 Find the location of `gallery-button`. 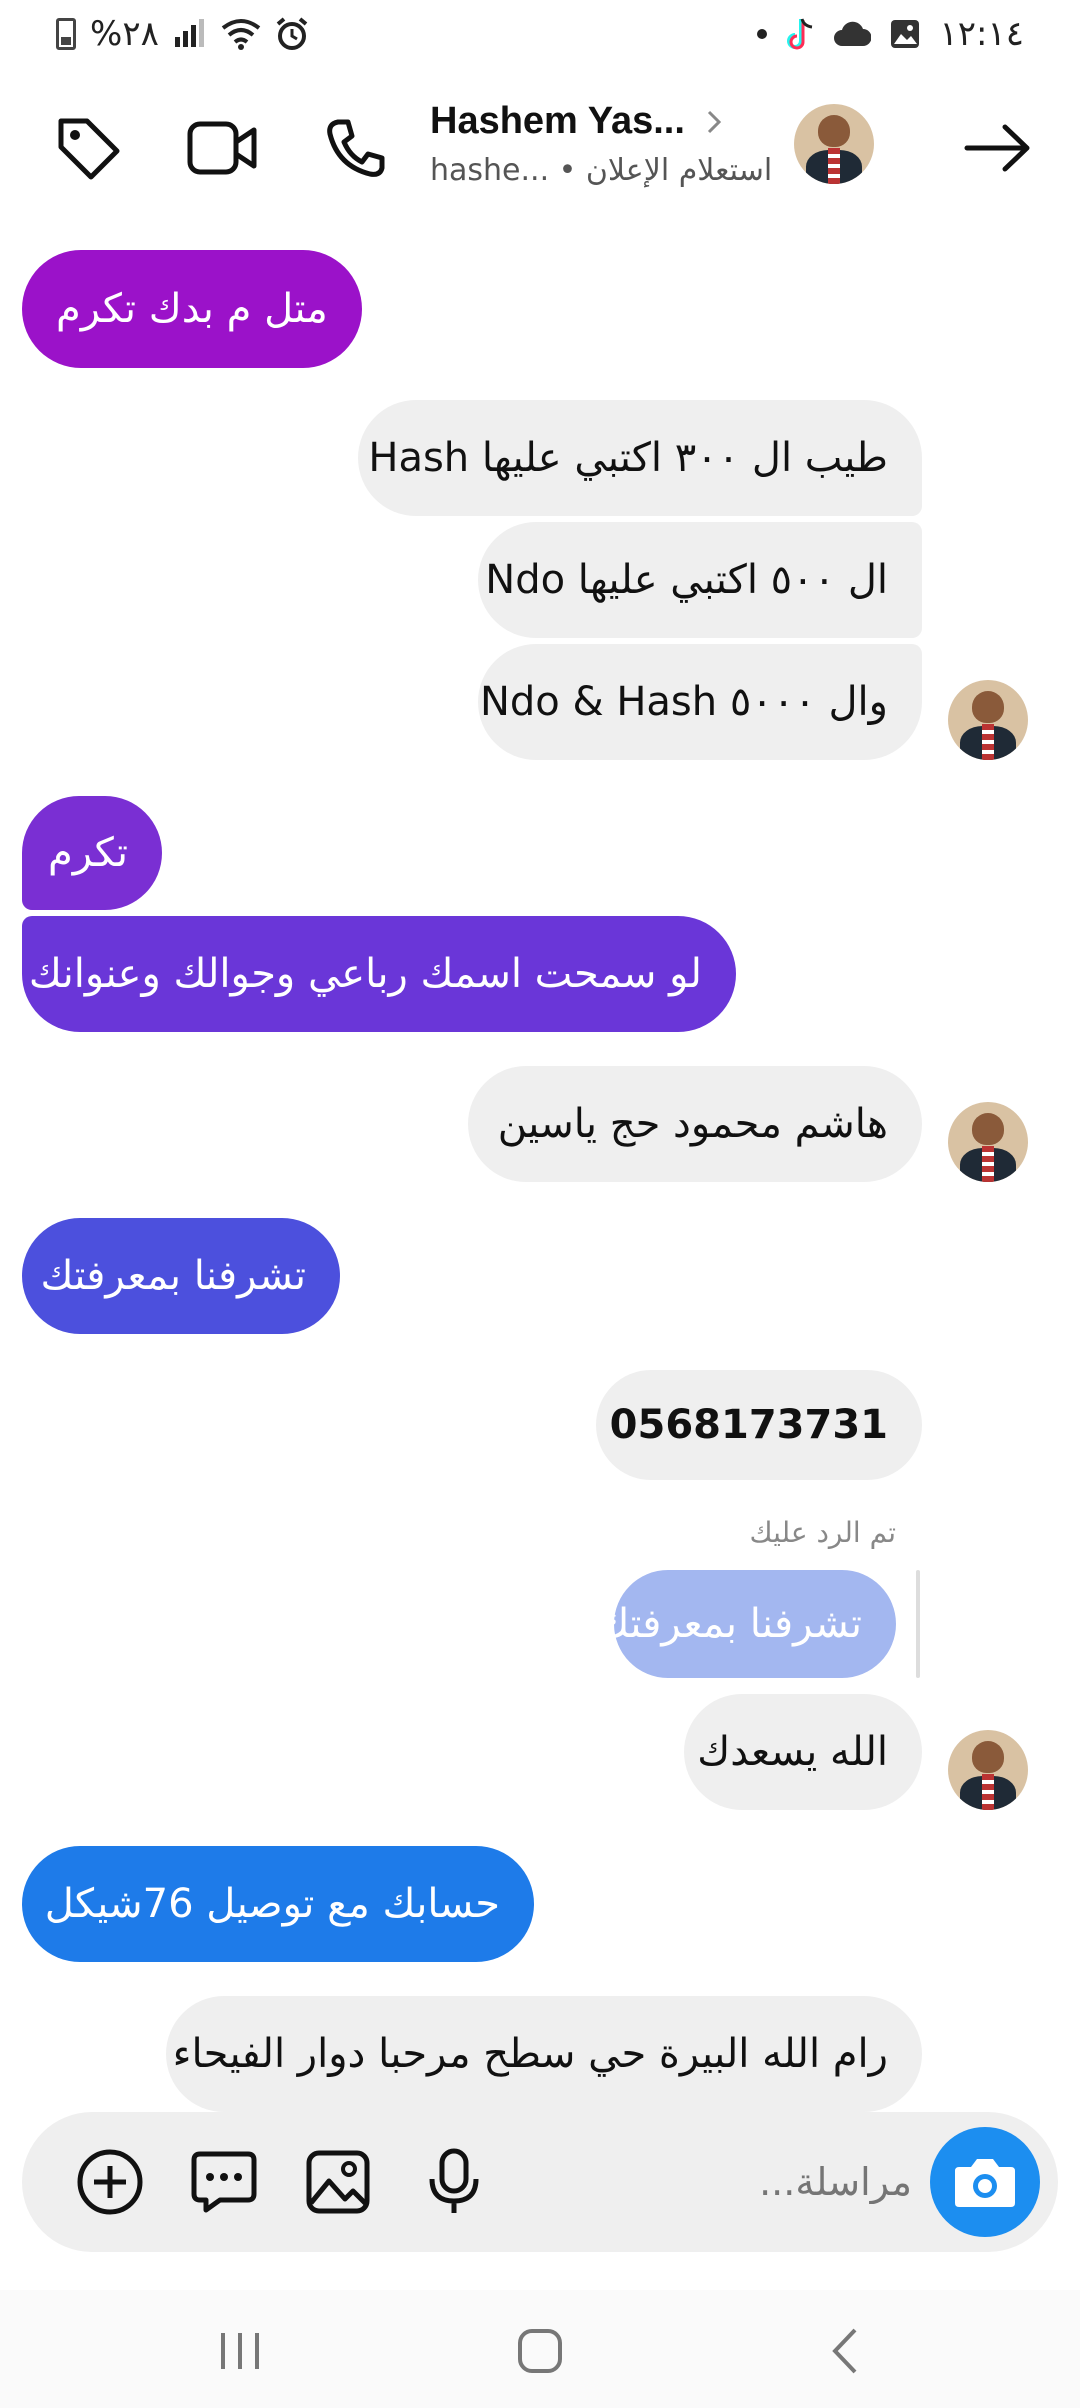

gallery-button is located at coordinates (338, 2182).